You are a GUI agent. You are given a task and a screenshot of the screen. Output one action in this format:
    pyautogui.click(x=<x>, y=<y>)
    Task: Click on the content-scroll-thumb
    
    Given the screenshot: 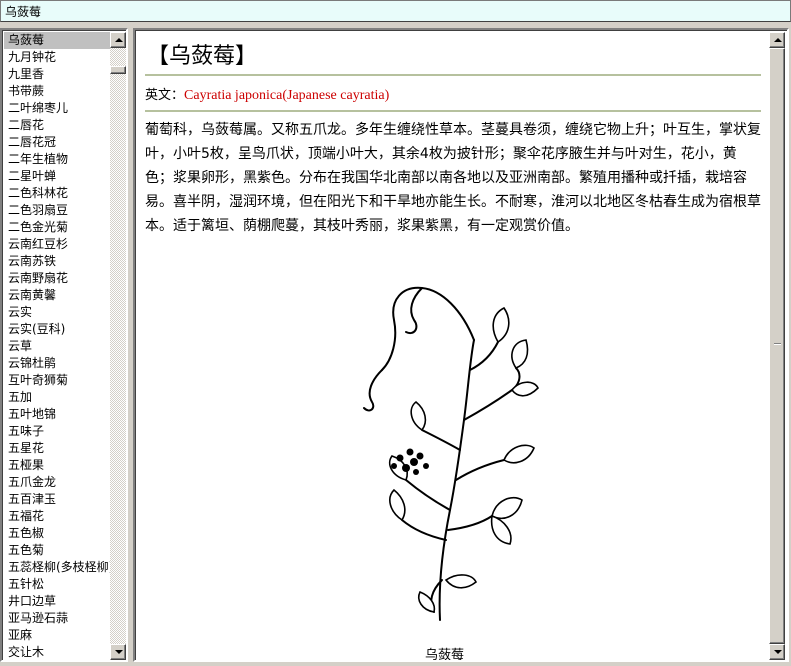 What is the action you would take?
    pyautogui.click(x=777, y=346)
    